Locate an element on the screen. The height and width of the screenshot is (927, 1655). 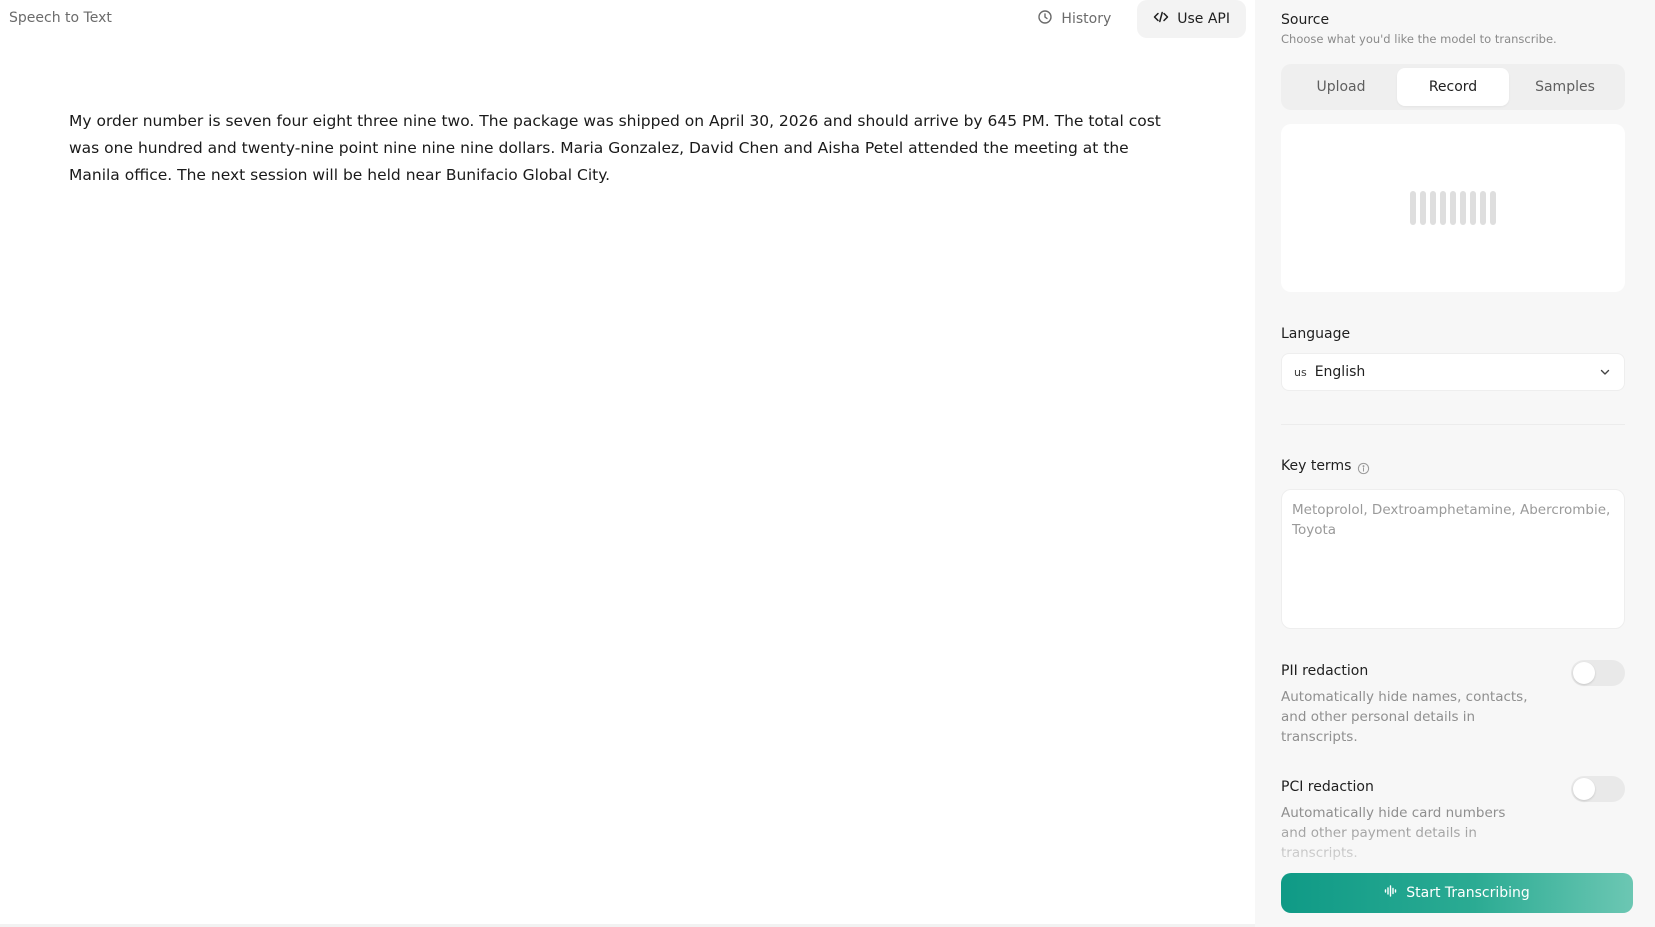
code-icon is located at coordinates (1161, 19).